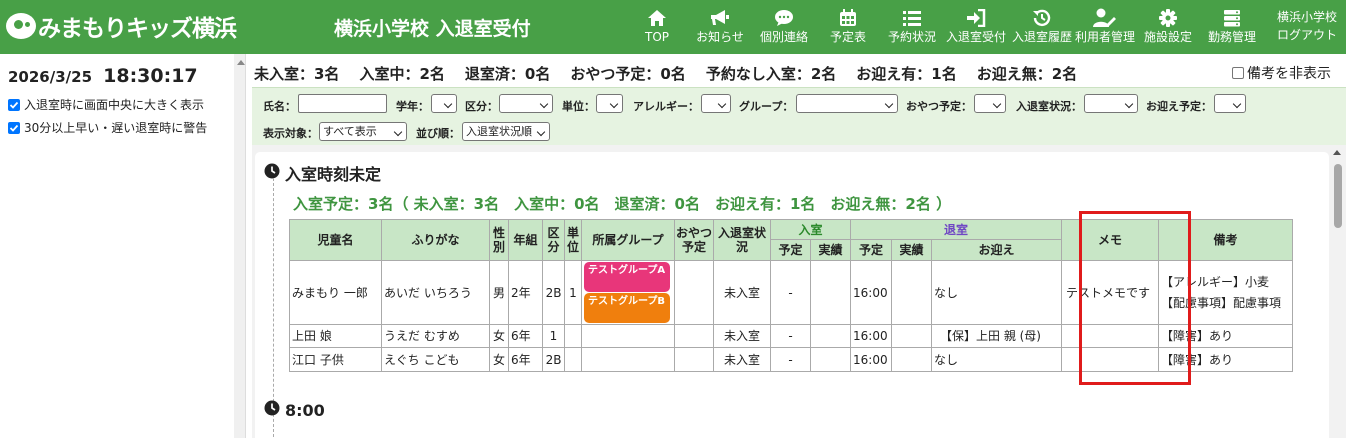 The image size is (1346, 438). I want to click on summary-item: 予約なし入室：2名, so click(771, 74).